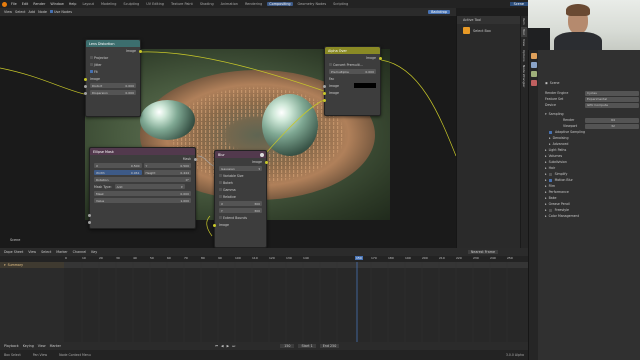 The height and width of the screenshot is (360, 640). Describe the element at coordinates (240, 182) in the screenshot. I see `bokeh-option: Bokeh` at that location.